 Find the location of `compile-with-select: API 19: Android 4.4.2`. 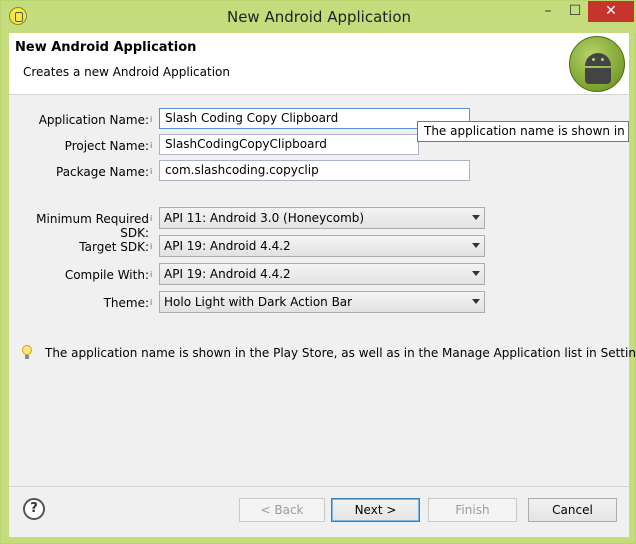

compile-with-select: API 19: Android 4.4.2 is located at coordinates (322, 274).